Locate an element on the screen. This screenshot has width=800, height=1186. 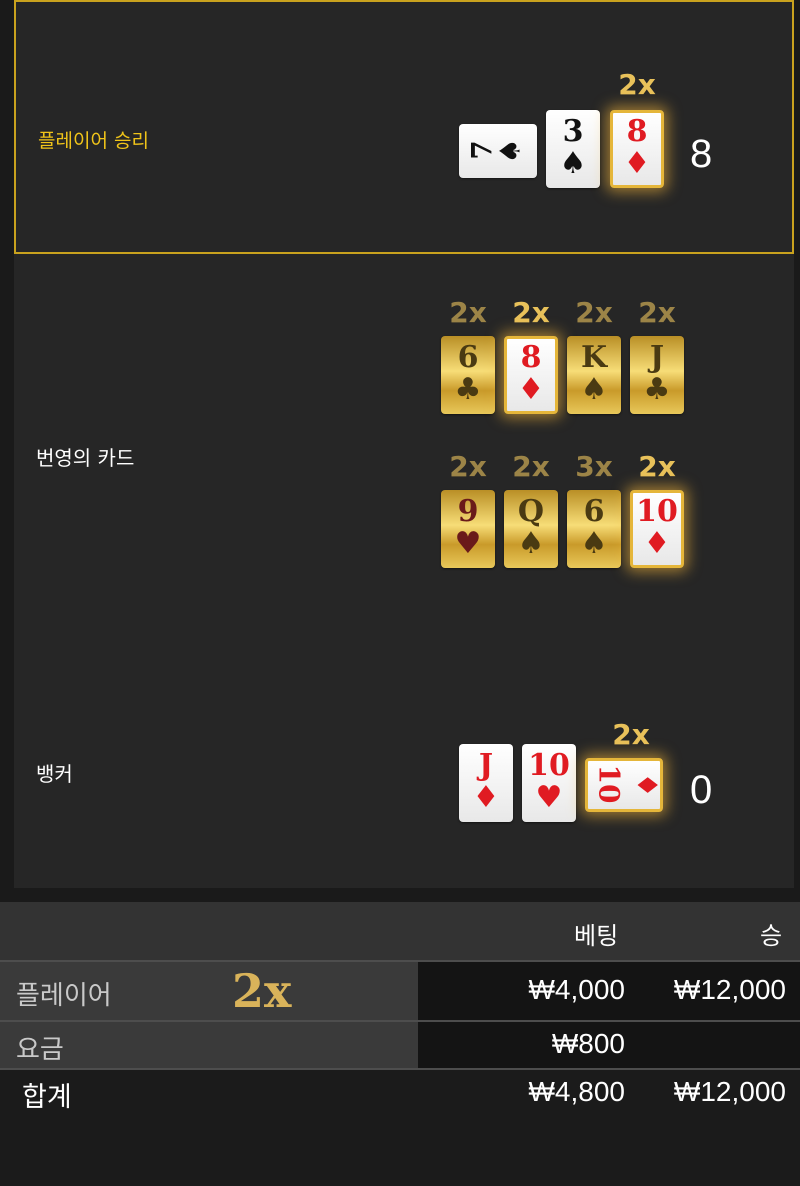
card-rank: 7 is located at coordinates (482, 150).